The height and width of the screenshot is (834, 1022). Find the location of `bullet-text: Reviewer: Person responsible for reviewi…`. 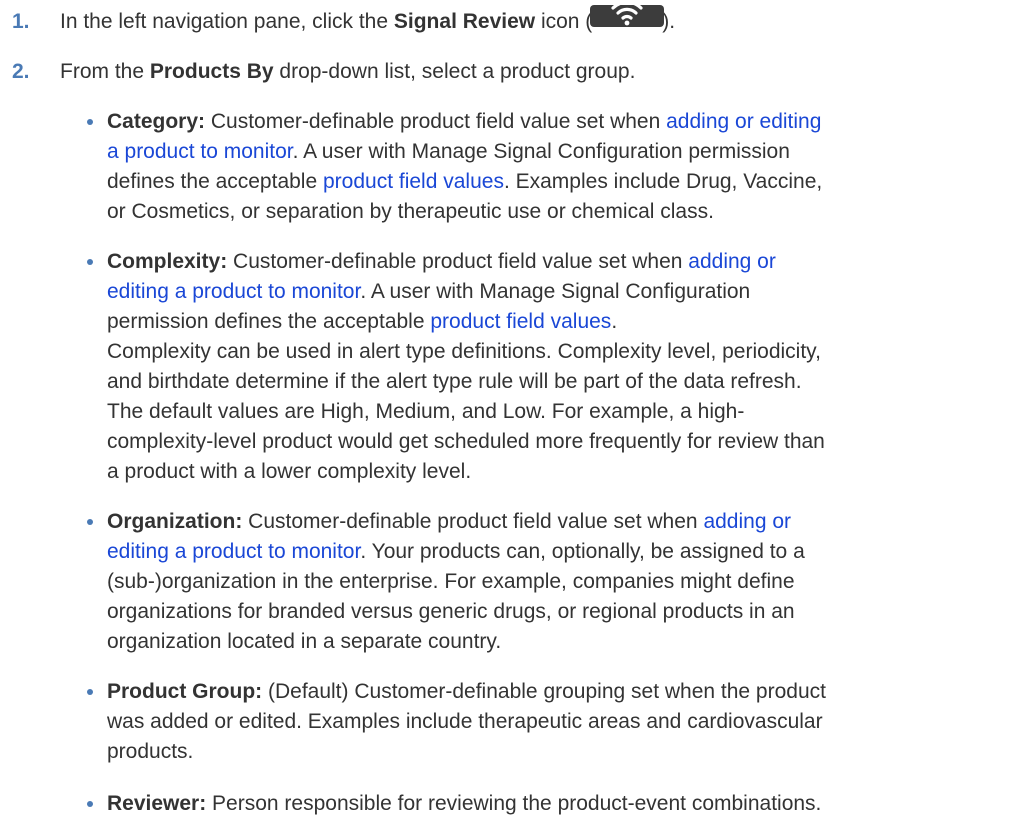

bullet-text: Reviewer: Person responsible for reviewi… is located at coordinates (562, 804).